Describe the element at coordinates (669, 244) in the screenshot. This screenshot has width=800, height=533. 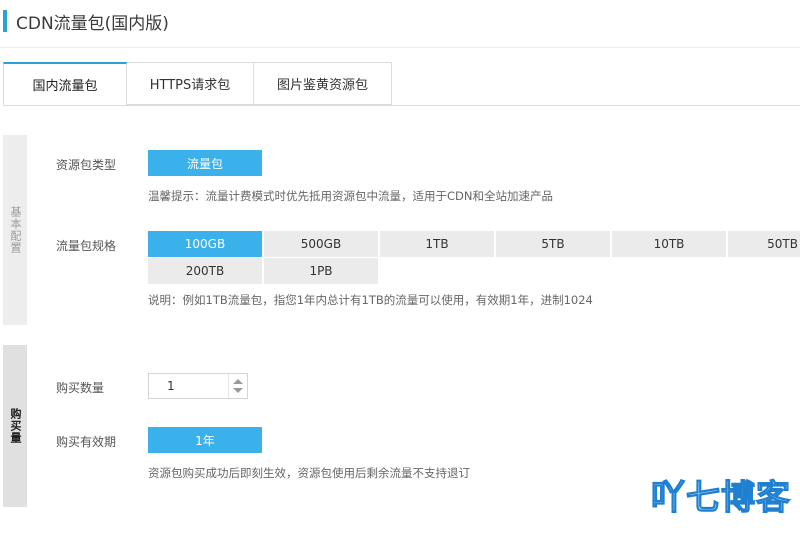
I see `spec-option-10tb: 10TB` at that location.